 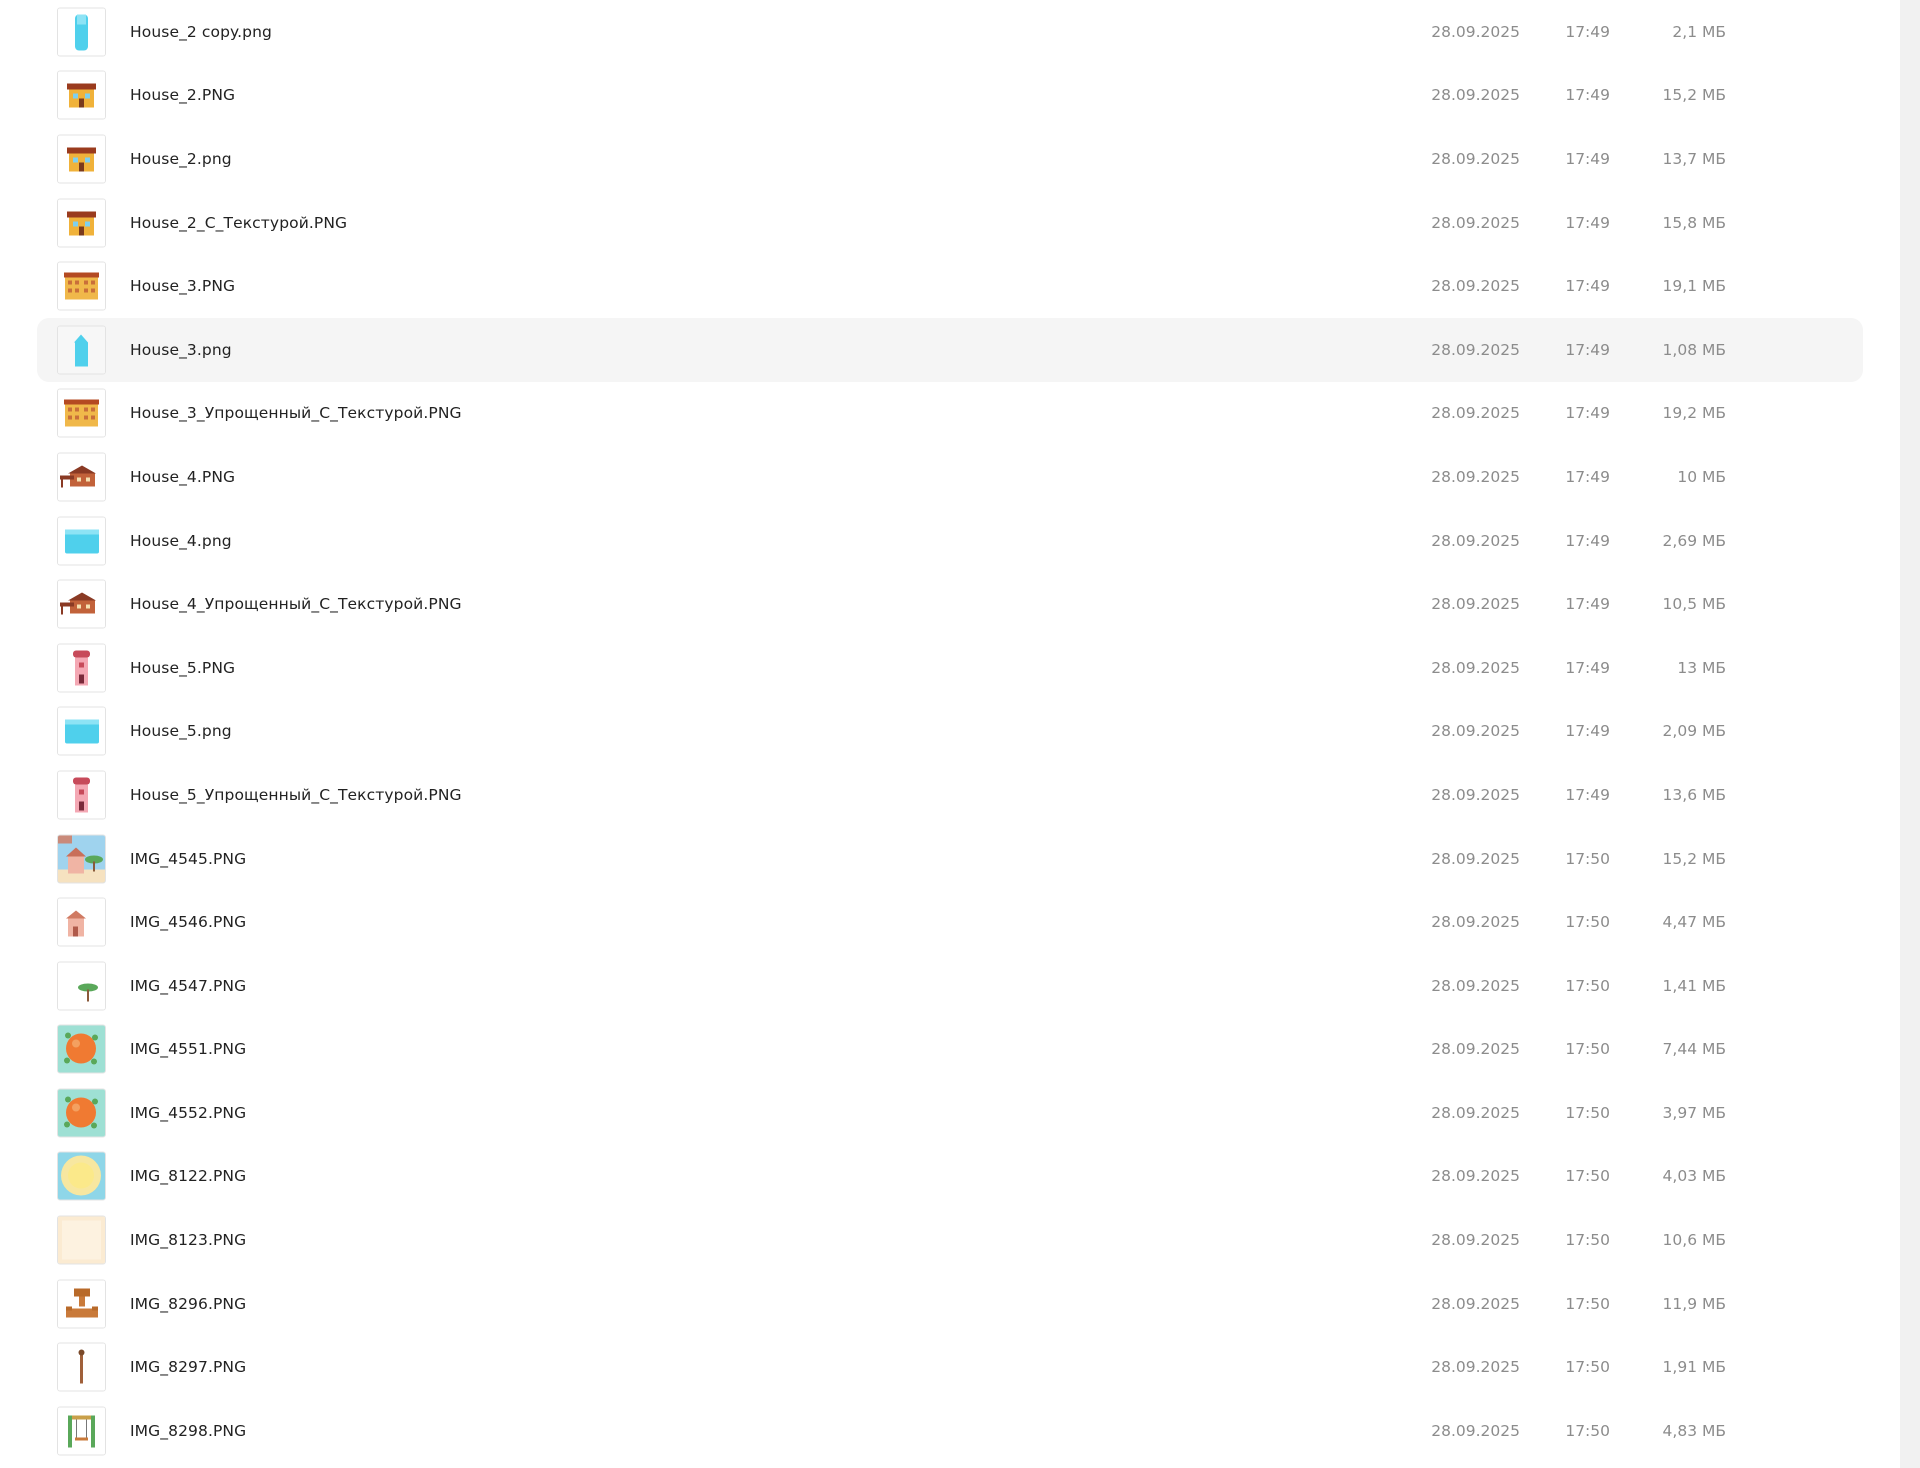 What do you see at coordinates (81, 731) in the screenshot?
I see `blue-box-icon` at bounding box center [81, 731].